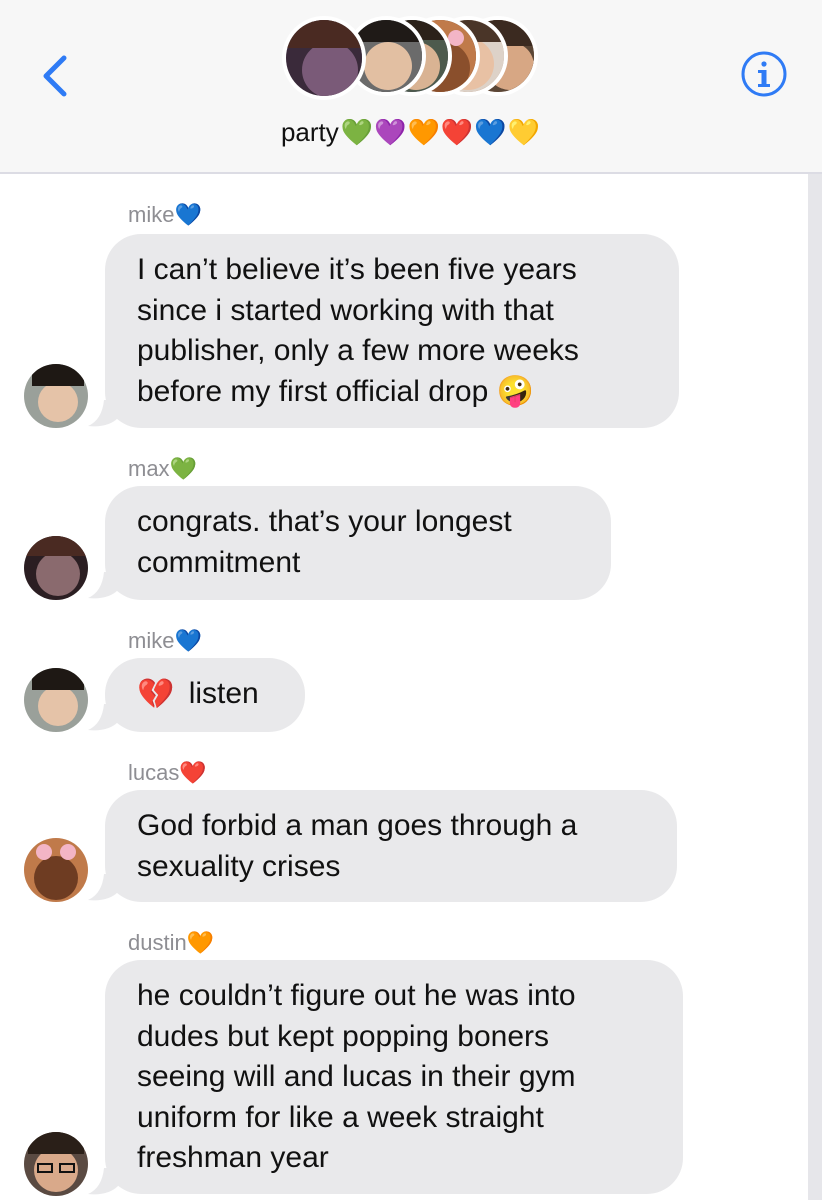  I want to click on group-name-text: party, so click(309, 131).